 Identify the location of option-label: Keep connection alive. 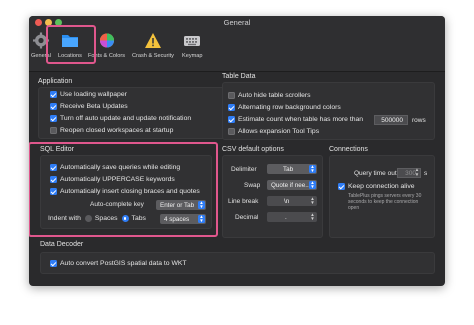
(381, 186).